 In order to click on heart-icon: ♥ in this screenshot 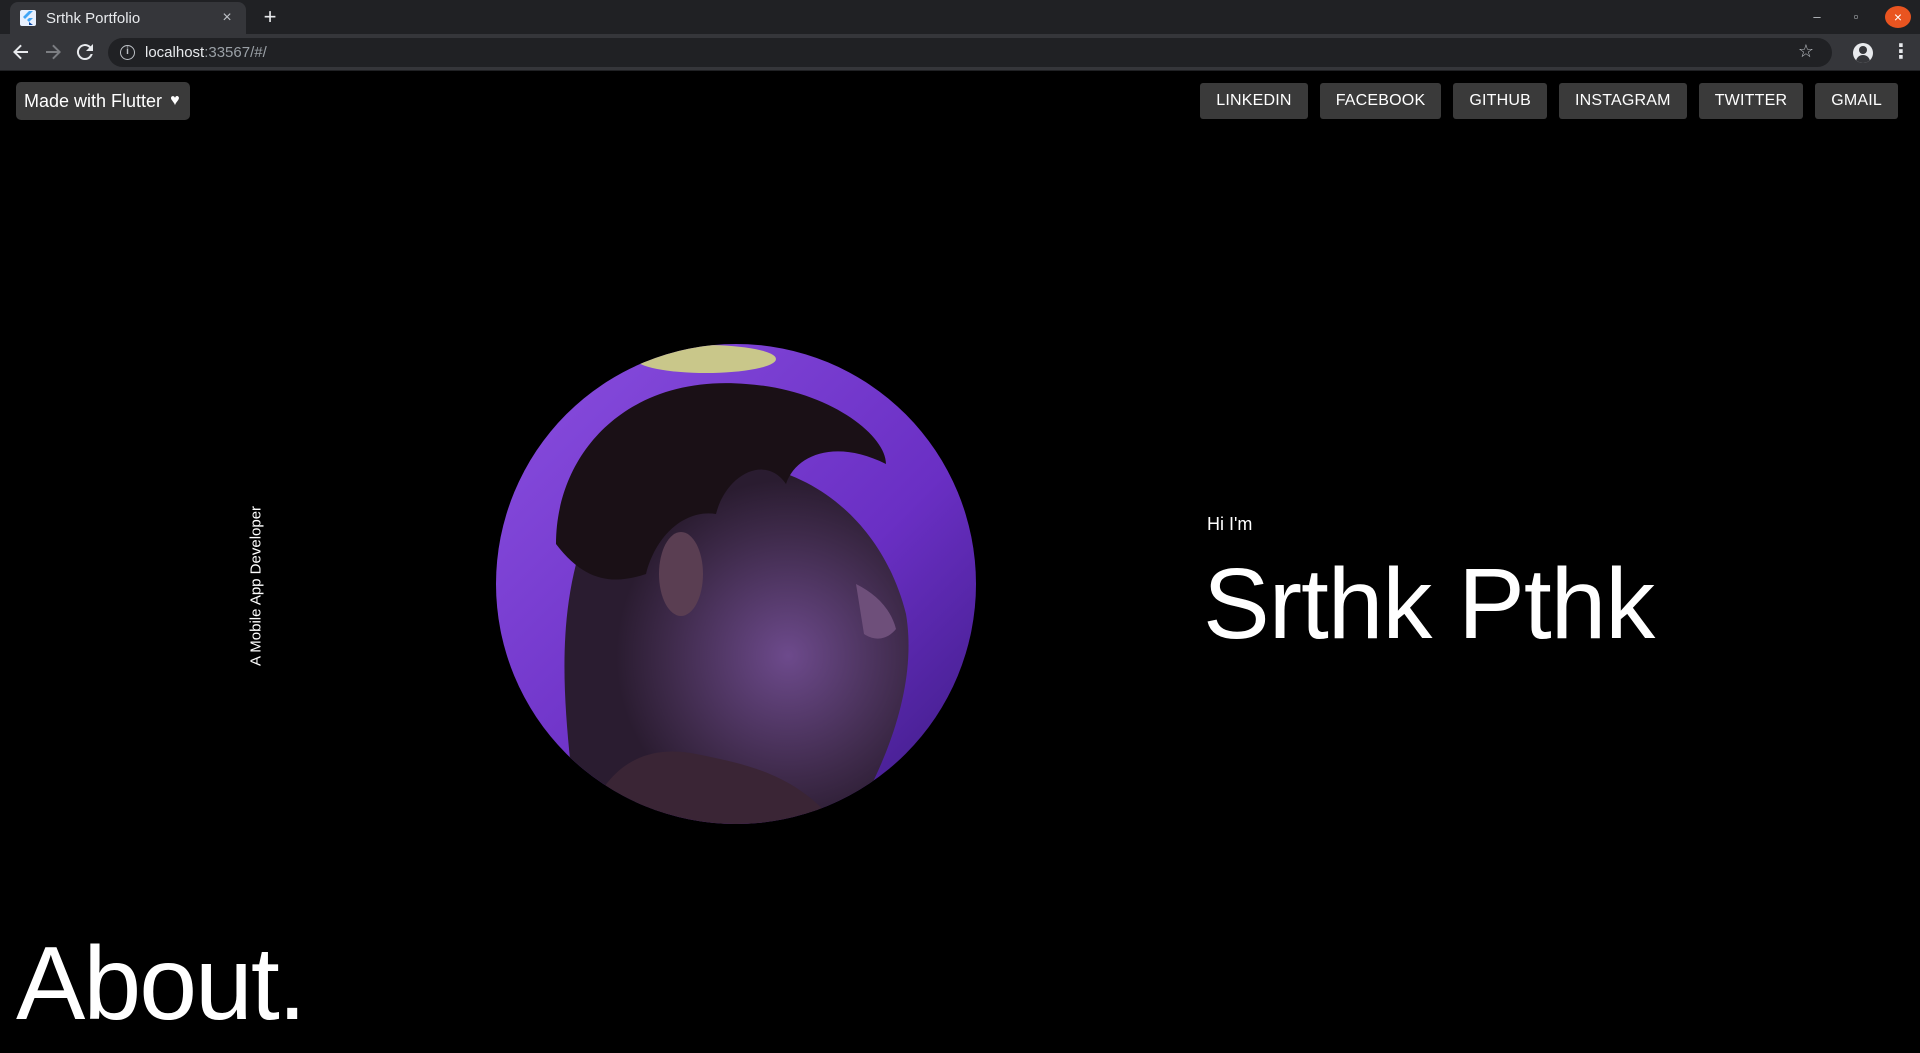, I will do `click(175, 100)`.